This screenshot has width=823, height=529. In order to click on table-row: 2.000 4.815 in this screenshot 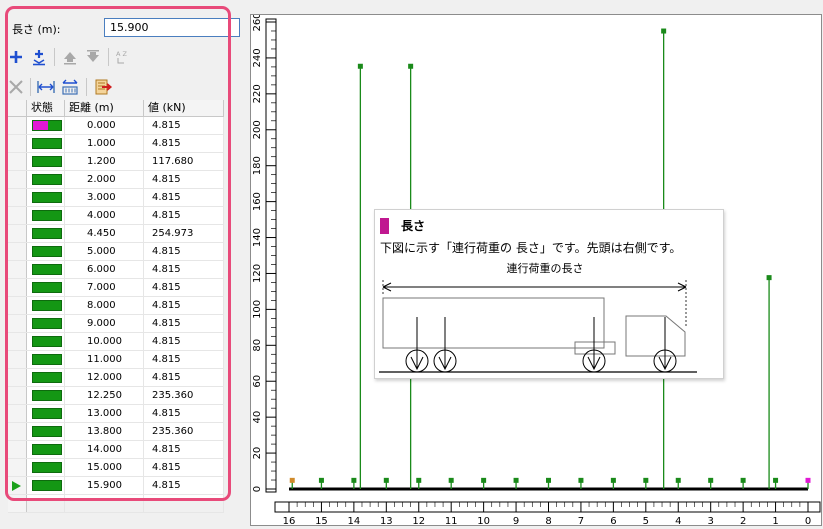, I will do `click(116, 180)`.